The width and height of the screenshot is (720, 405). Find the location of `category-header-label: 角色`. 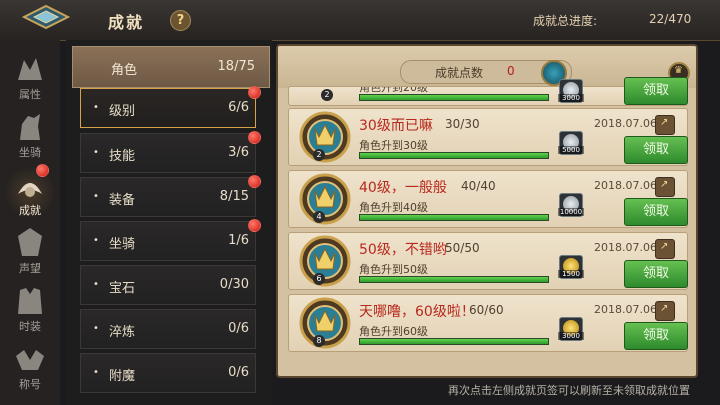

category-header-label: 角色 is located at coordinates (124, 70).